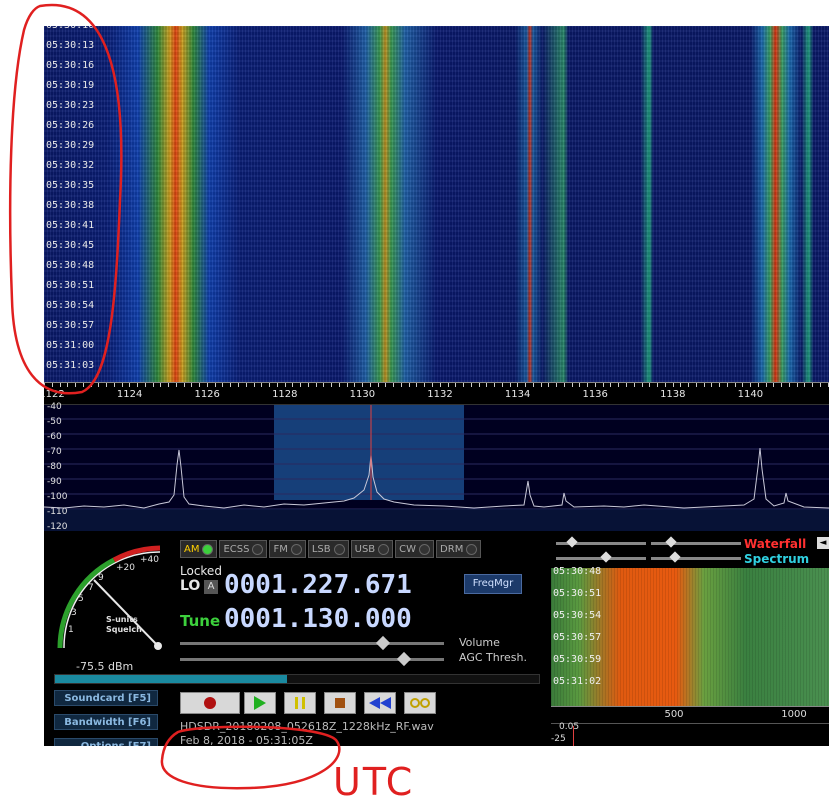 The width and height of the screenshot is (829, 804). Describe the element at coordinates (383, 643) in the screenshot. I see `volume-slider-thumb` at that location.